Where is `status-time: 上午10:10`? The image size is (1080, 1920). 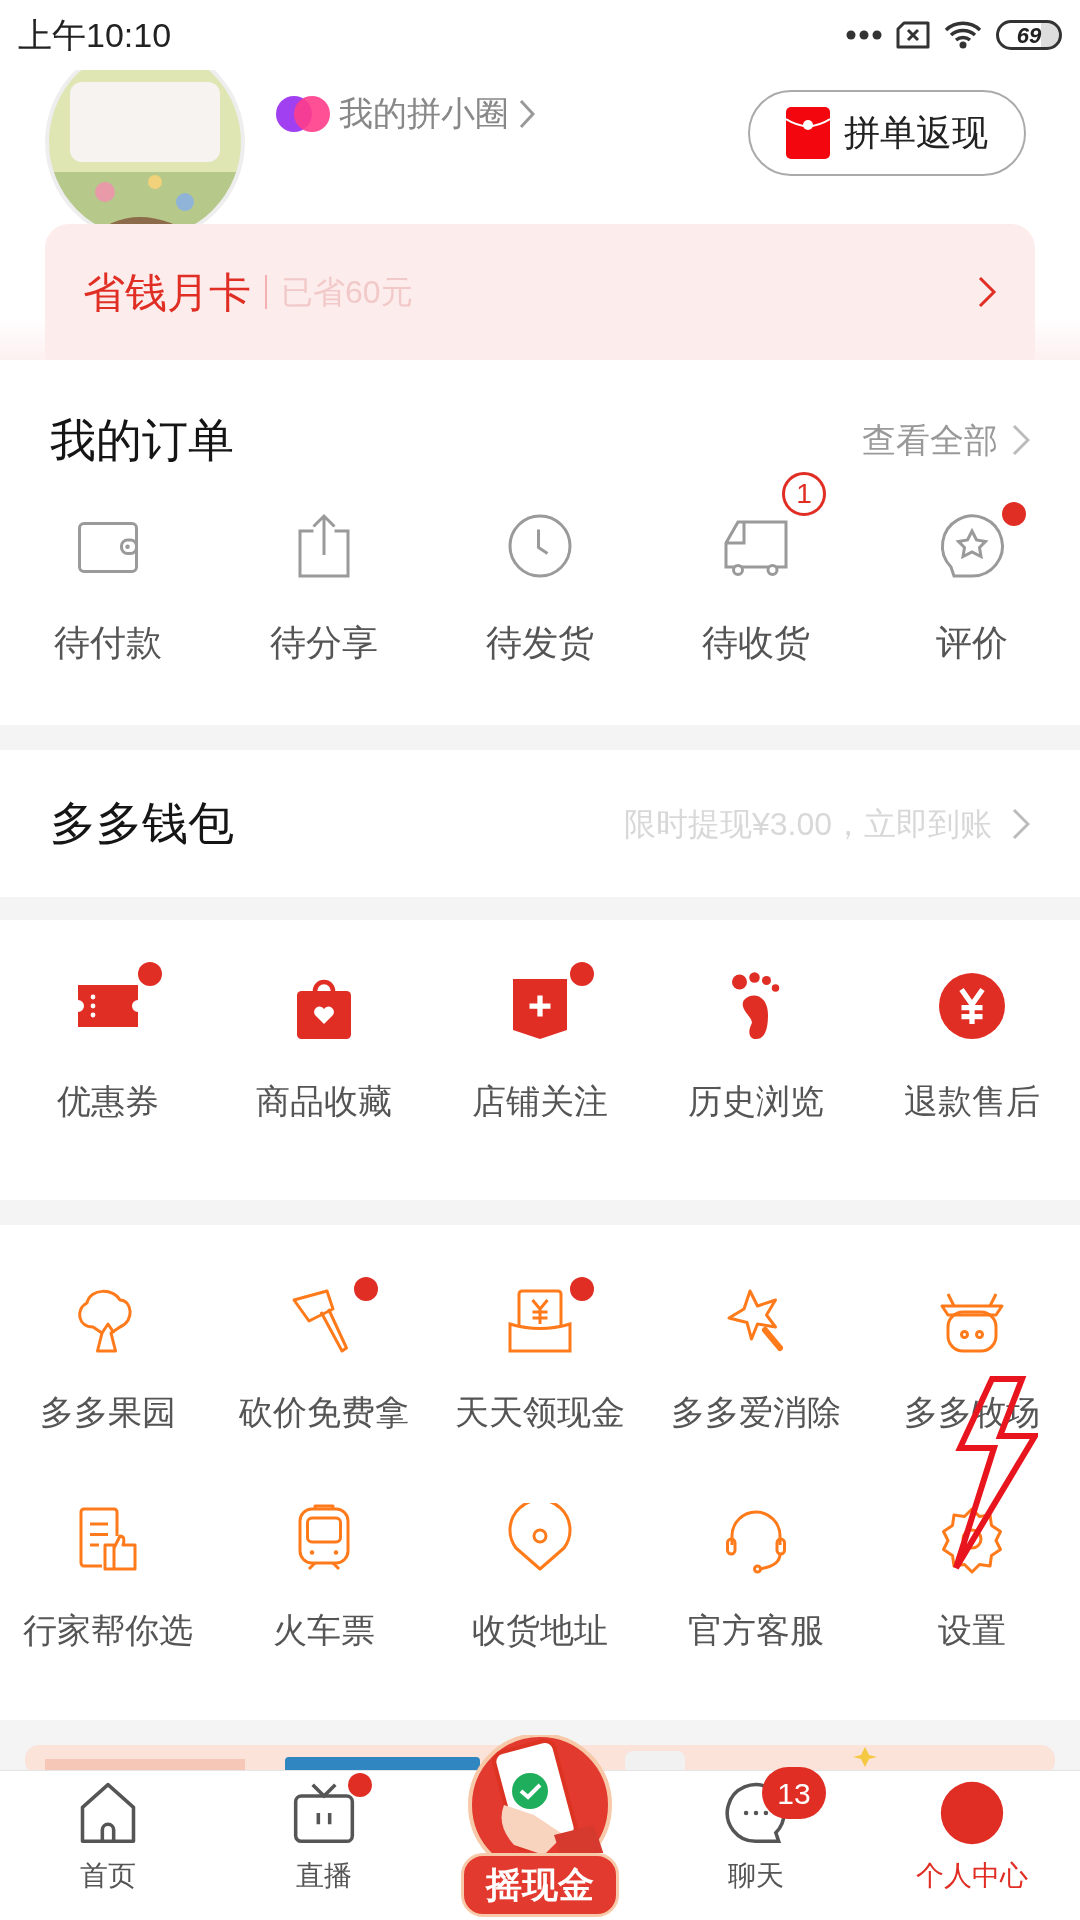
status-time: 上午10:10 is located at coordinates (95, 35).